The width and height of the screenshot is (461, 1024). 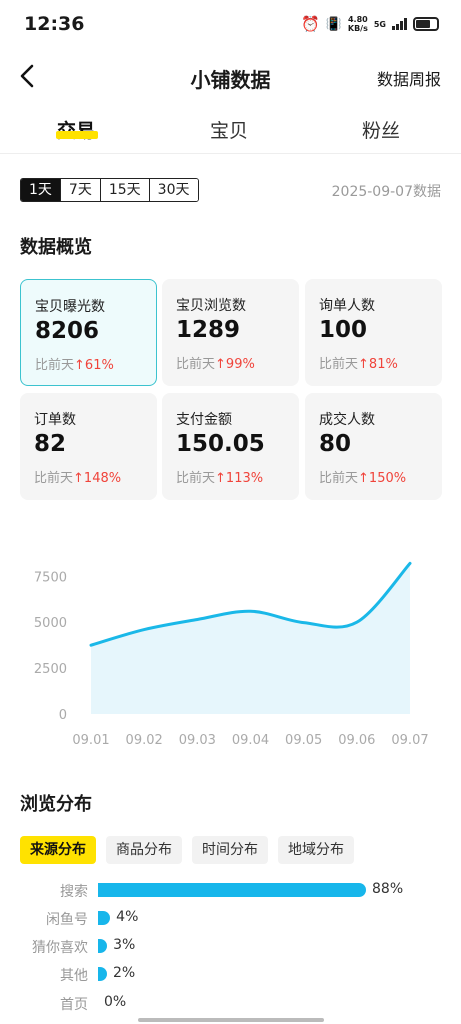 What do you see at coordinates (67, 920) in the screenshot?
I see `source-label: 闲鱼号` at bounding box center [67, 920].